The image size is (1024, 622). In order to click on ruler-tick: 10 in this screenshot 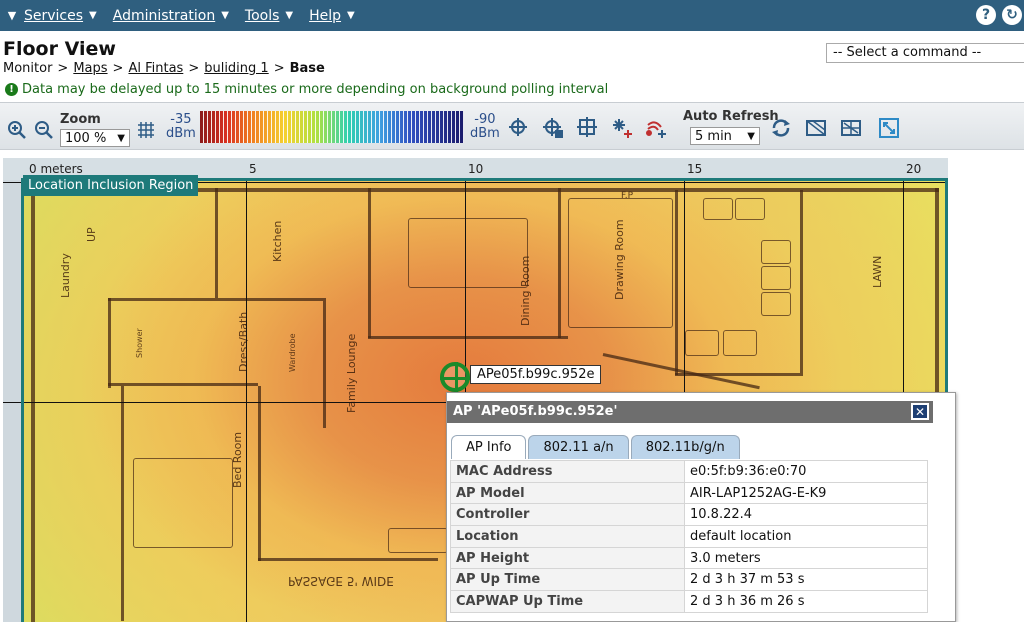, I will do `click(476, 169)`.